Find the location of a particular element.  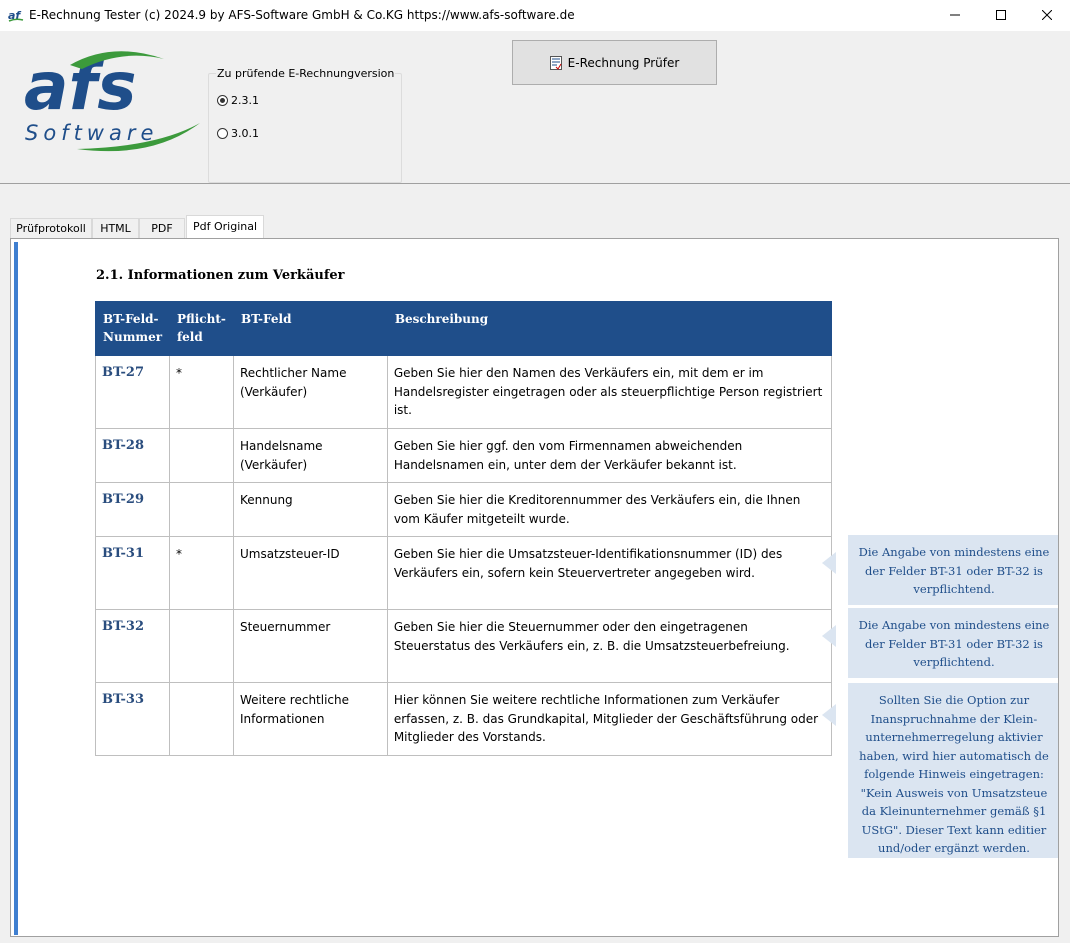

row-feld: Kennung is located at coordinates (310, 509).